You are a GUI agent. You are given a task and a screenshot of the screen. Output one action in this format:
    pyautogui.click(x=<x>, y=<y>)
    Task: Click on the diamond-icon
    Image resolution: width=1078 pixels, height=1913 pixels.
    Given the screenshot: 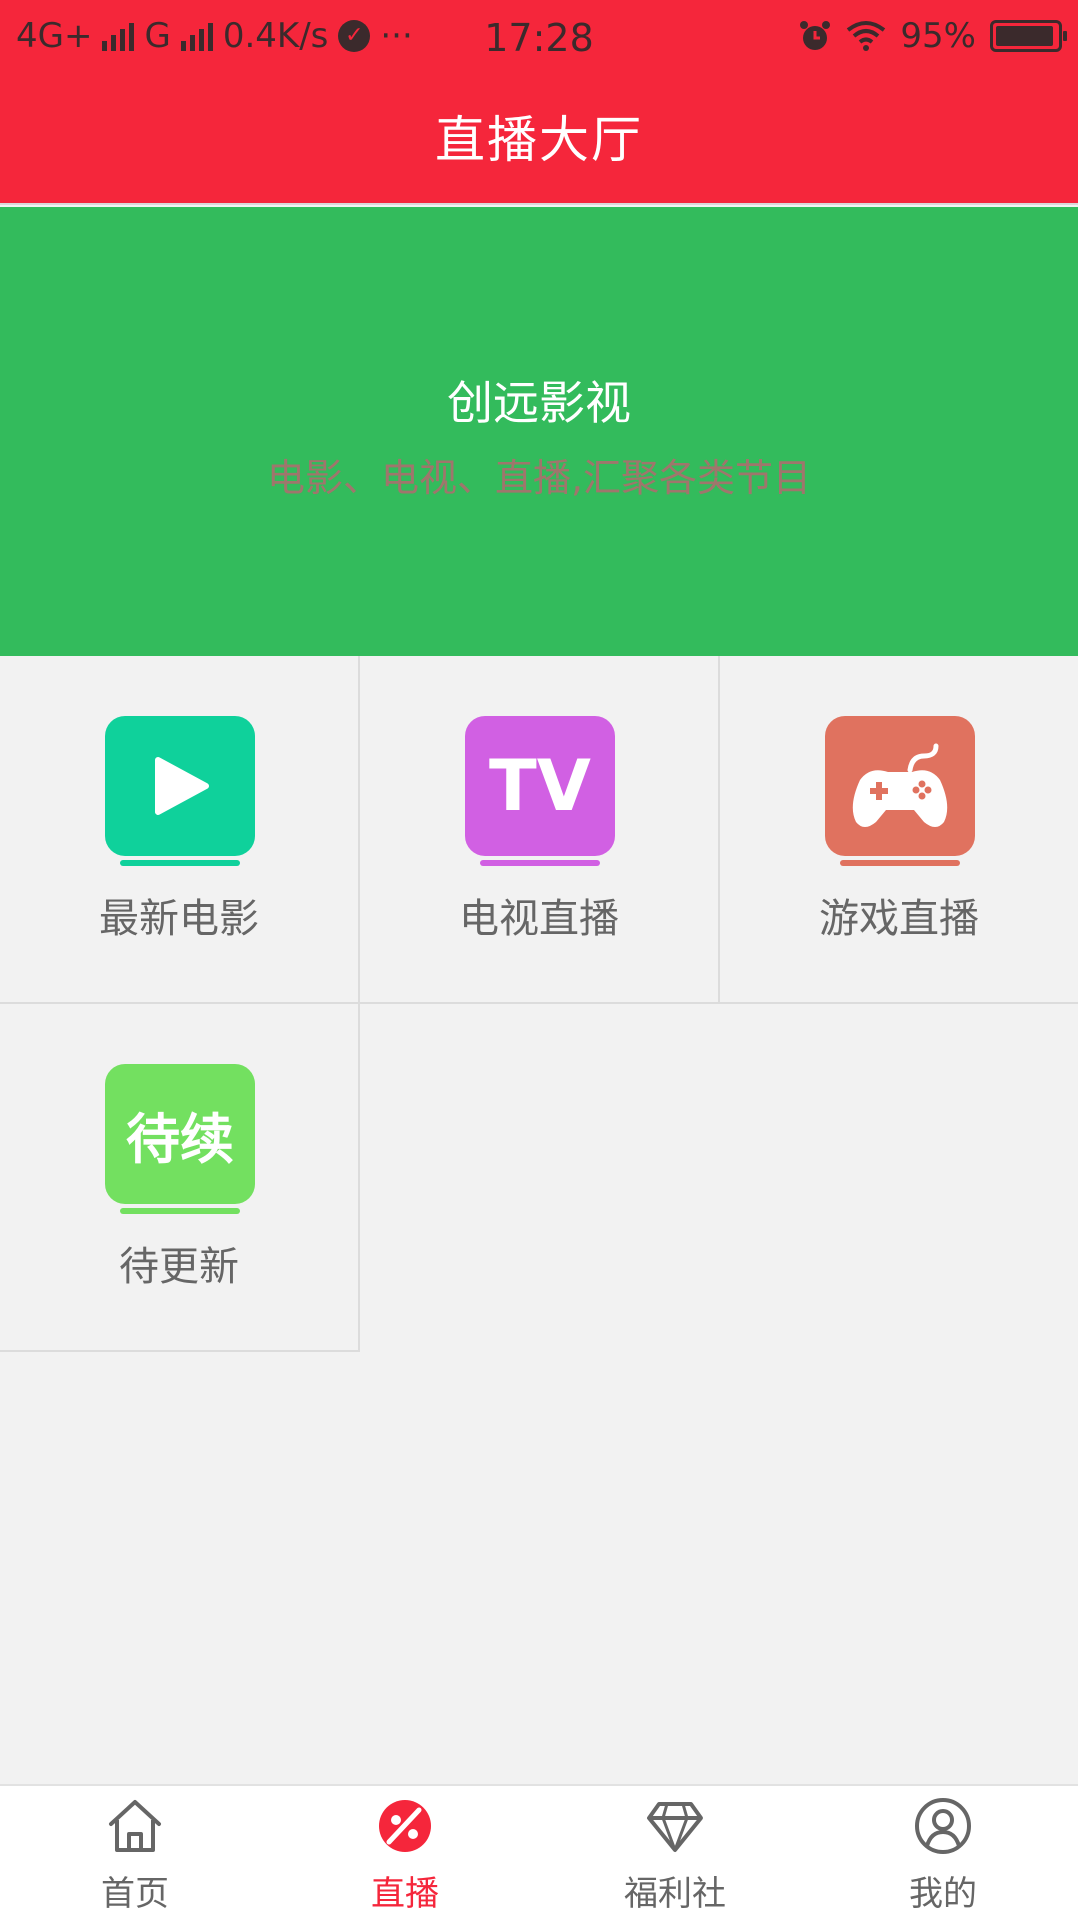 What is the action you would take?
    pyautogui.click(x=675, y=1827)
    